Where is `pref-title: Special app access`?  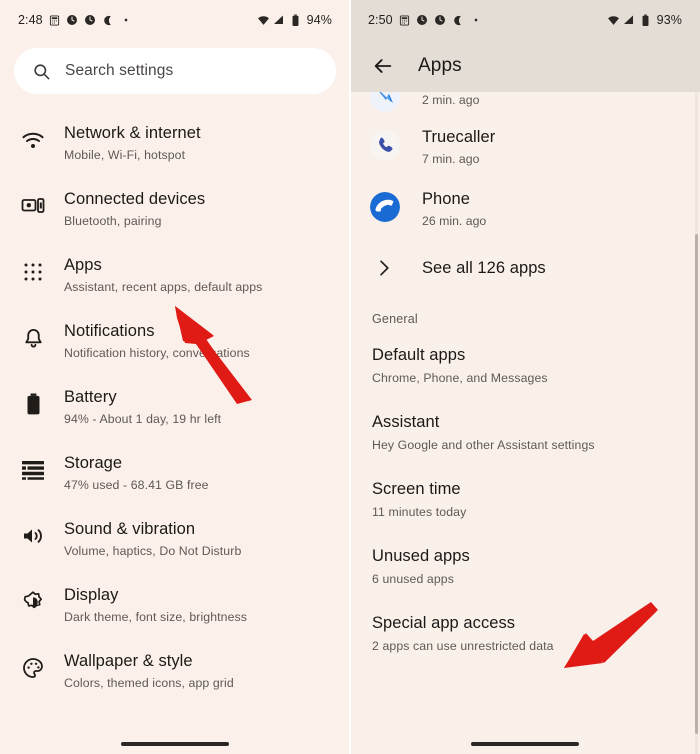
pref-title: Special app access is located at coordinates (444, 623).